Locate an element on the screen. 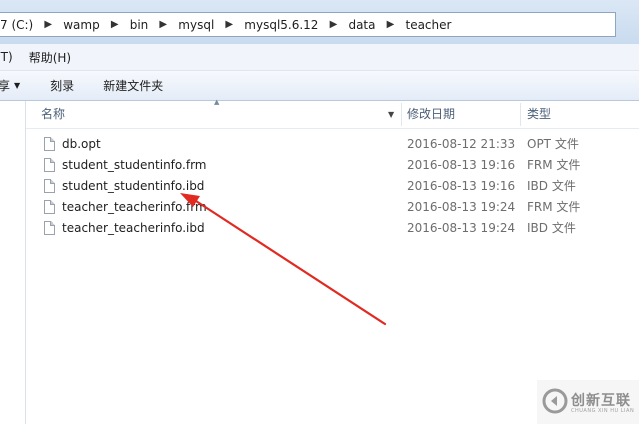  column-date: 修改日期 is located at coordinates (431, 114).